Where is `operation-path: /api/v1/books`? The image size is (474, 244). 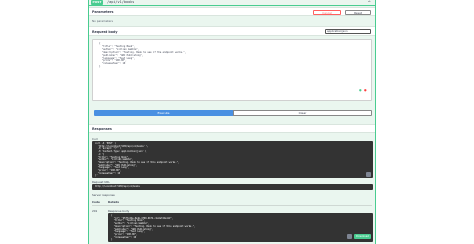
operation-path: /api/v1/books is located at coordinates (121, 2).